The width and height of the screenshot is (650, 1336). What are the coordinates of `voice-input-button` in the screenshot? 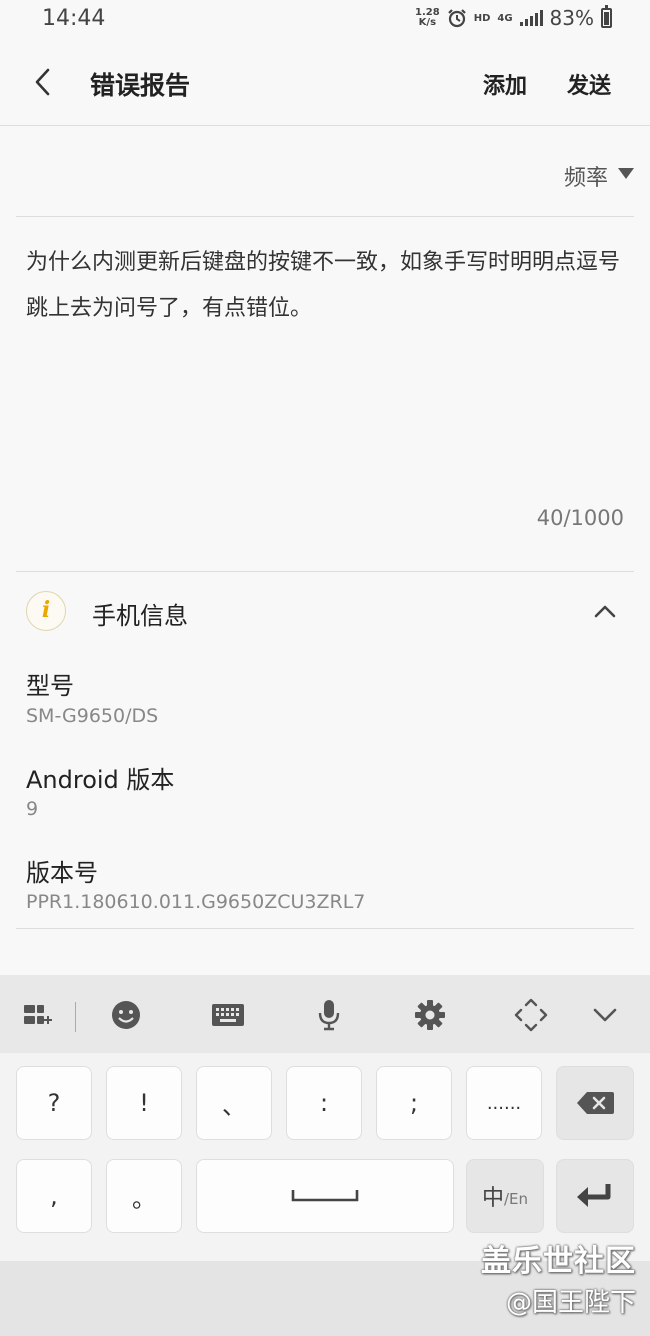 It's located at (329, 1015).